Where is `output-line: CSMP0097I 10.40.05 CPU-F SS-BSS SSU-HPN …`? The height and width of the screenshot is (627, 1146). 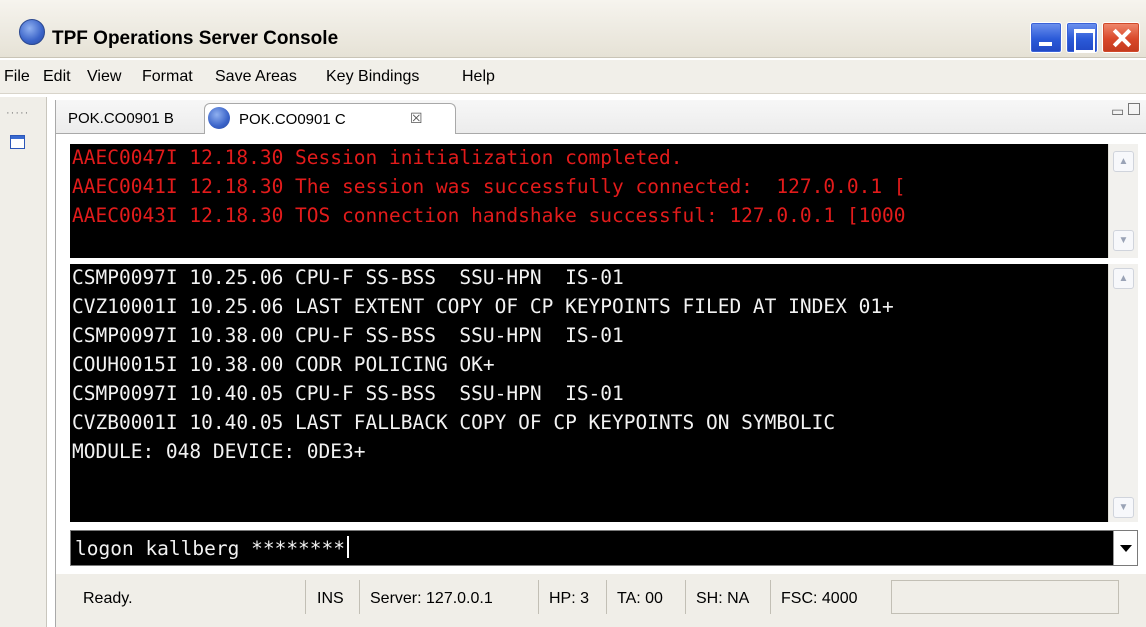 output-line: CSMP0097I 10.40.05 CPU-F SS-BSS SSU-HPN … is located at coordinates (348, 393).